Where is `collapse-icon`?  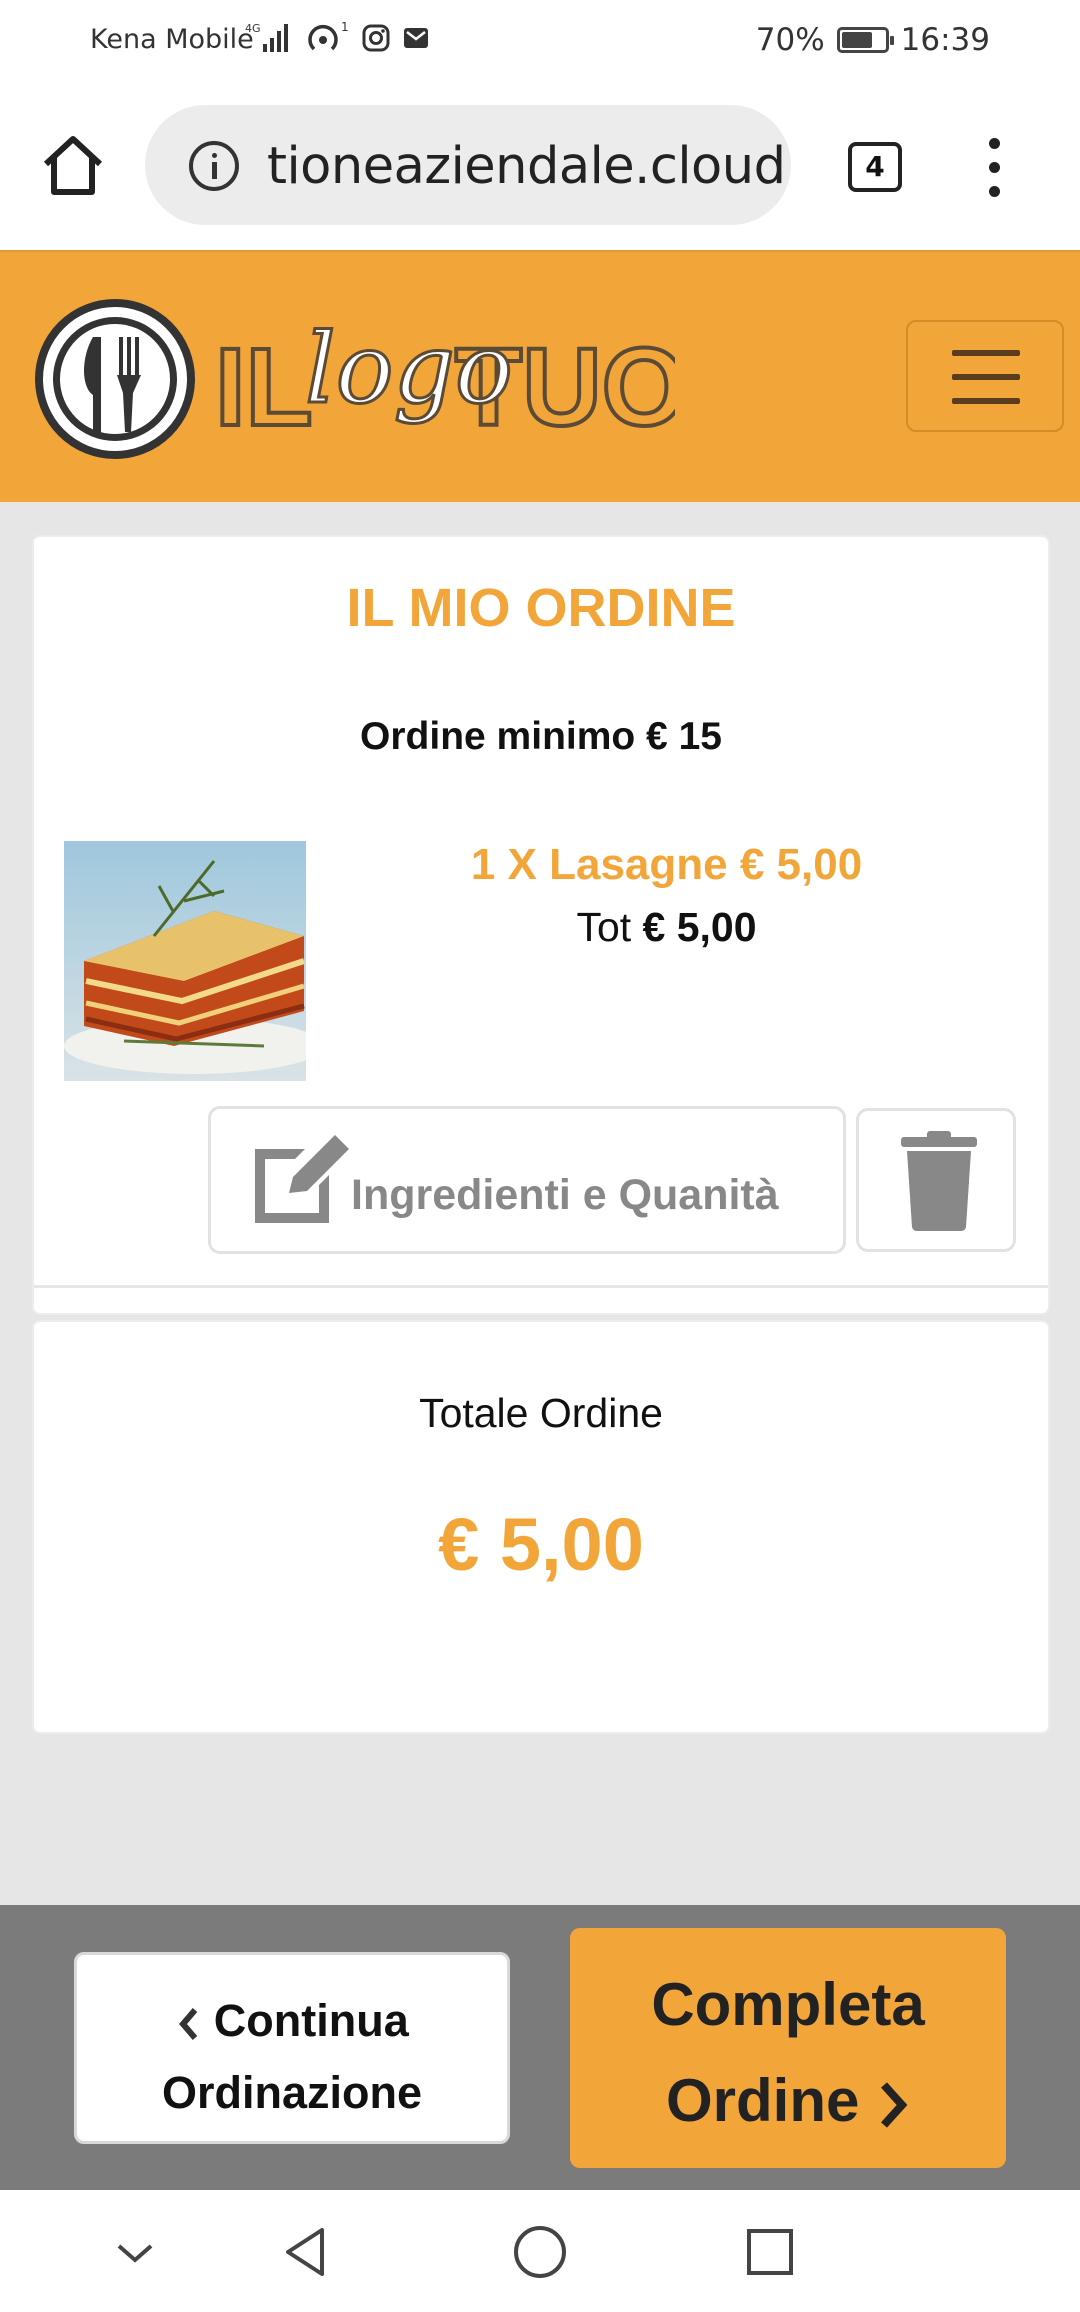 collapse-icon is located at coordinates (135, 2252).